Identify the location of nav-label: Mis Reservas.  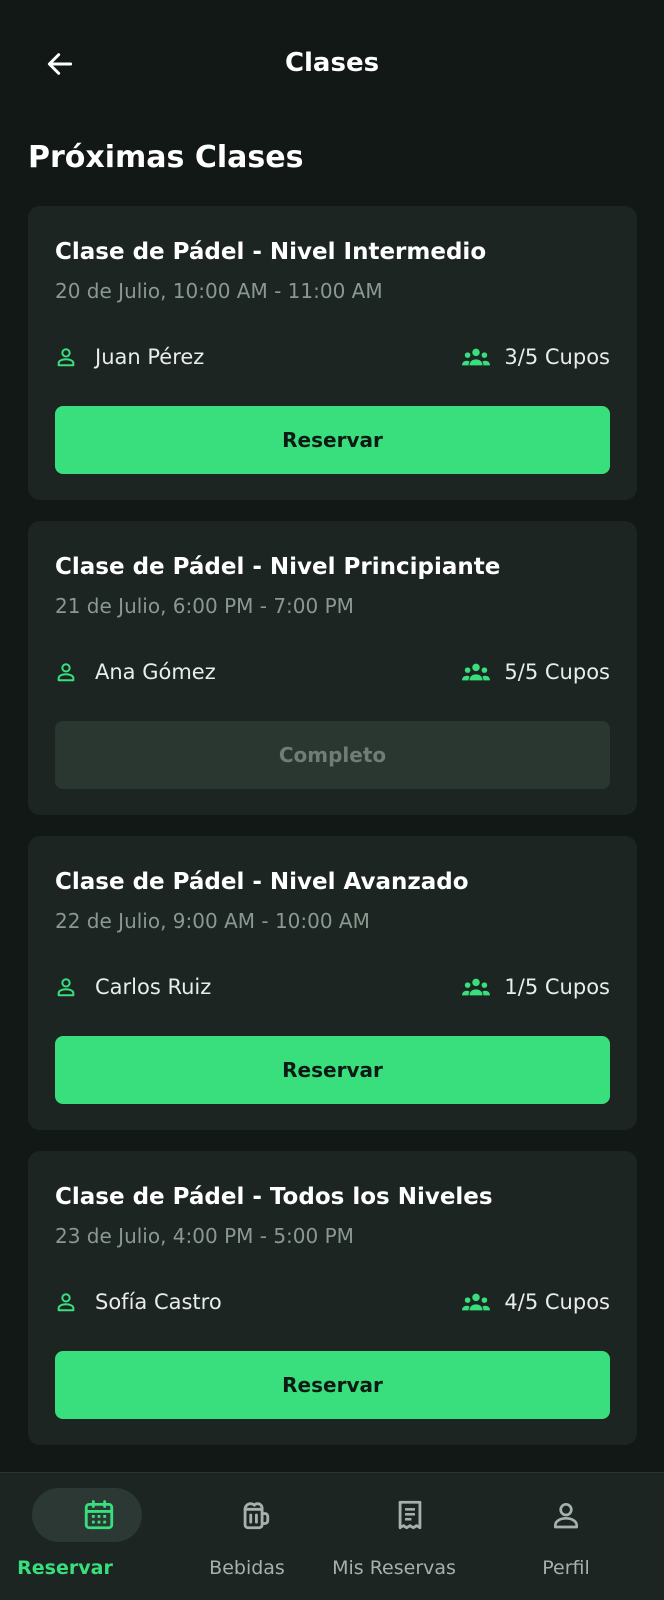
(394, 1568).